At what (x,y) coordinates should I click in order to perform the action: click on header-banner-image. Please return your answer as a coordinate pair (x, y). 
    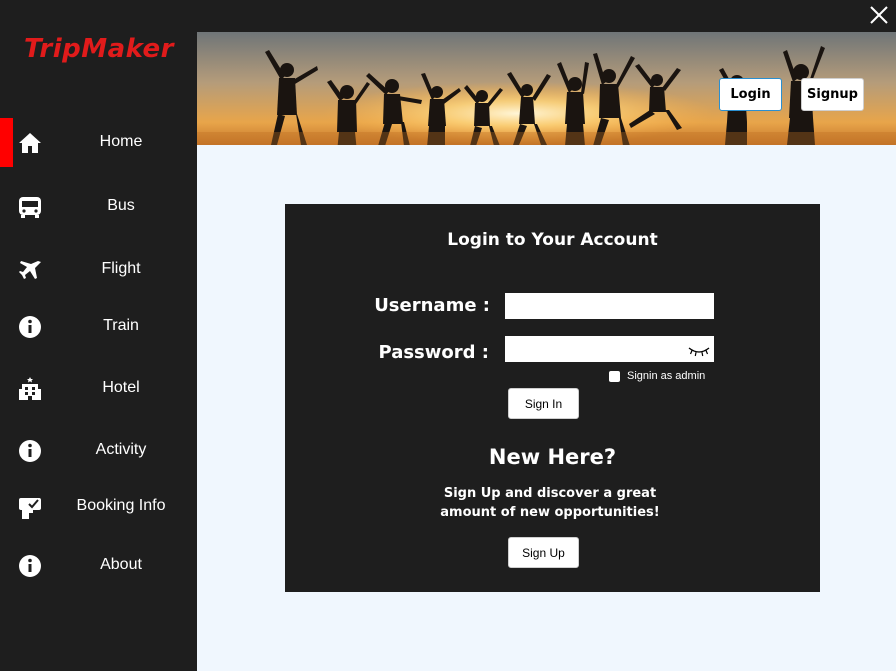
    Looking at the image, I should click on (546, 88).